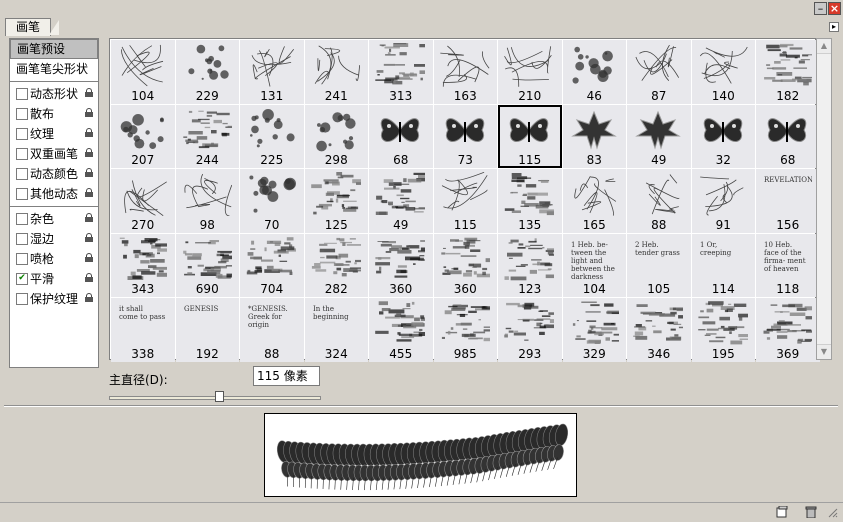 The image size is (843, 522). I want to click on brush-preset-scribble: 104, so click(143, 72).